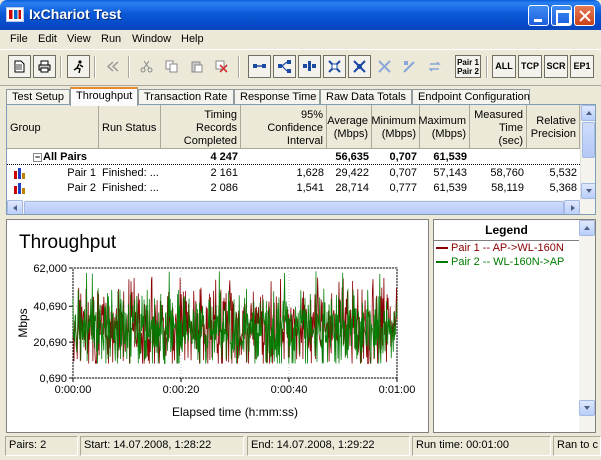 This screenshot has height=460, width=601. I want to click on pair-toggle-label-2: Pair 2, so click(468, 71).